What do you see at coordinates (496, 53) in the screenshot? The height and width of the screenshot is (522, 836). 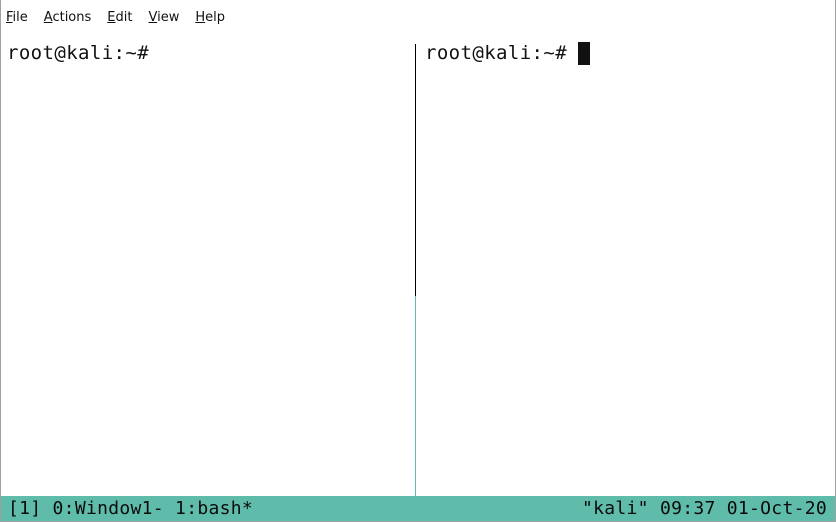 I see `prompt-text-right: root@kali:~#` at bounding box center [496, 53].